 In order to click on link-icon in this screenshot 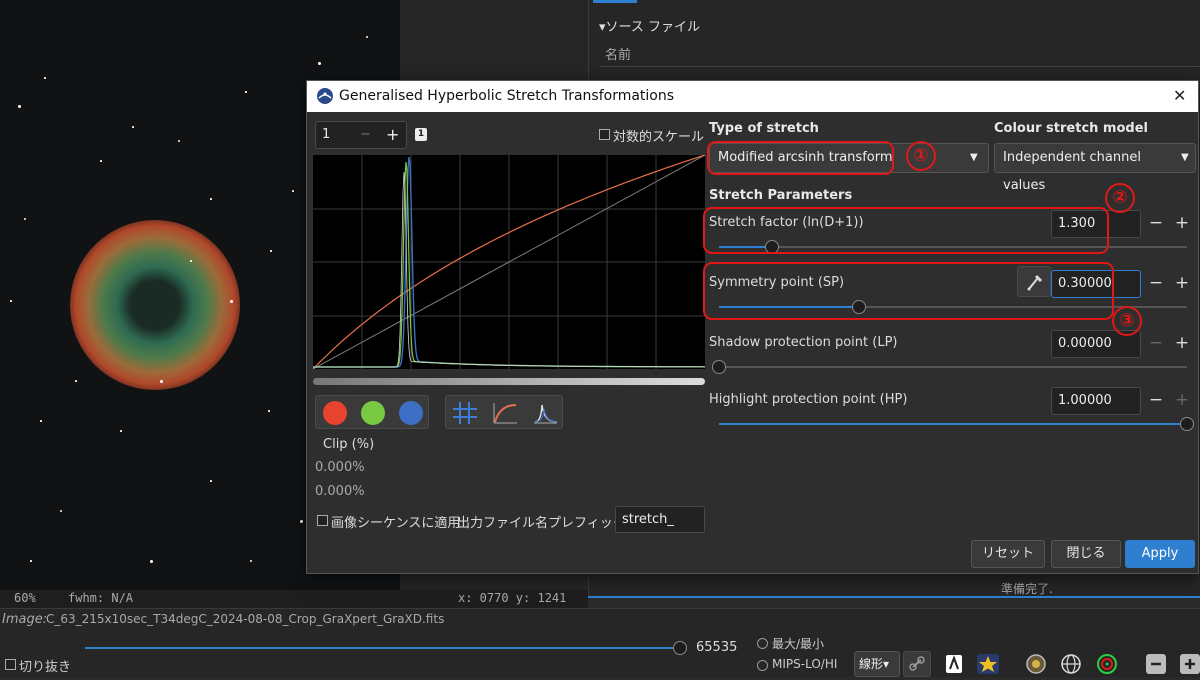, I will do `click(917, 663)`.